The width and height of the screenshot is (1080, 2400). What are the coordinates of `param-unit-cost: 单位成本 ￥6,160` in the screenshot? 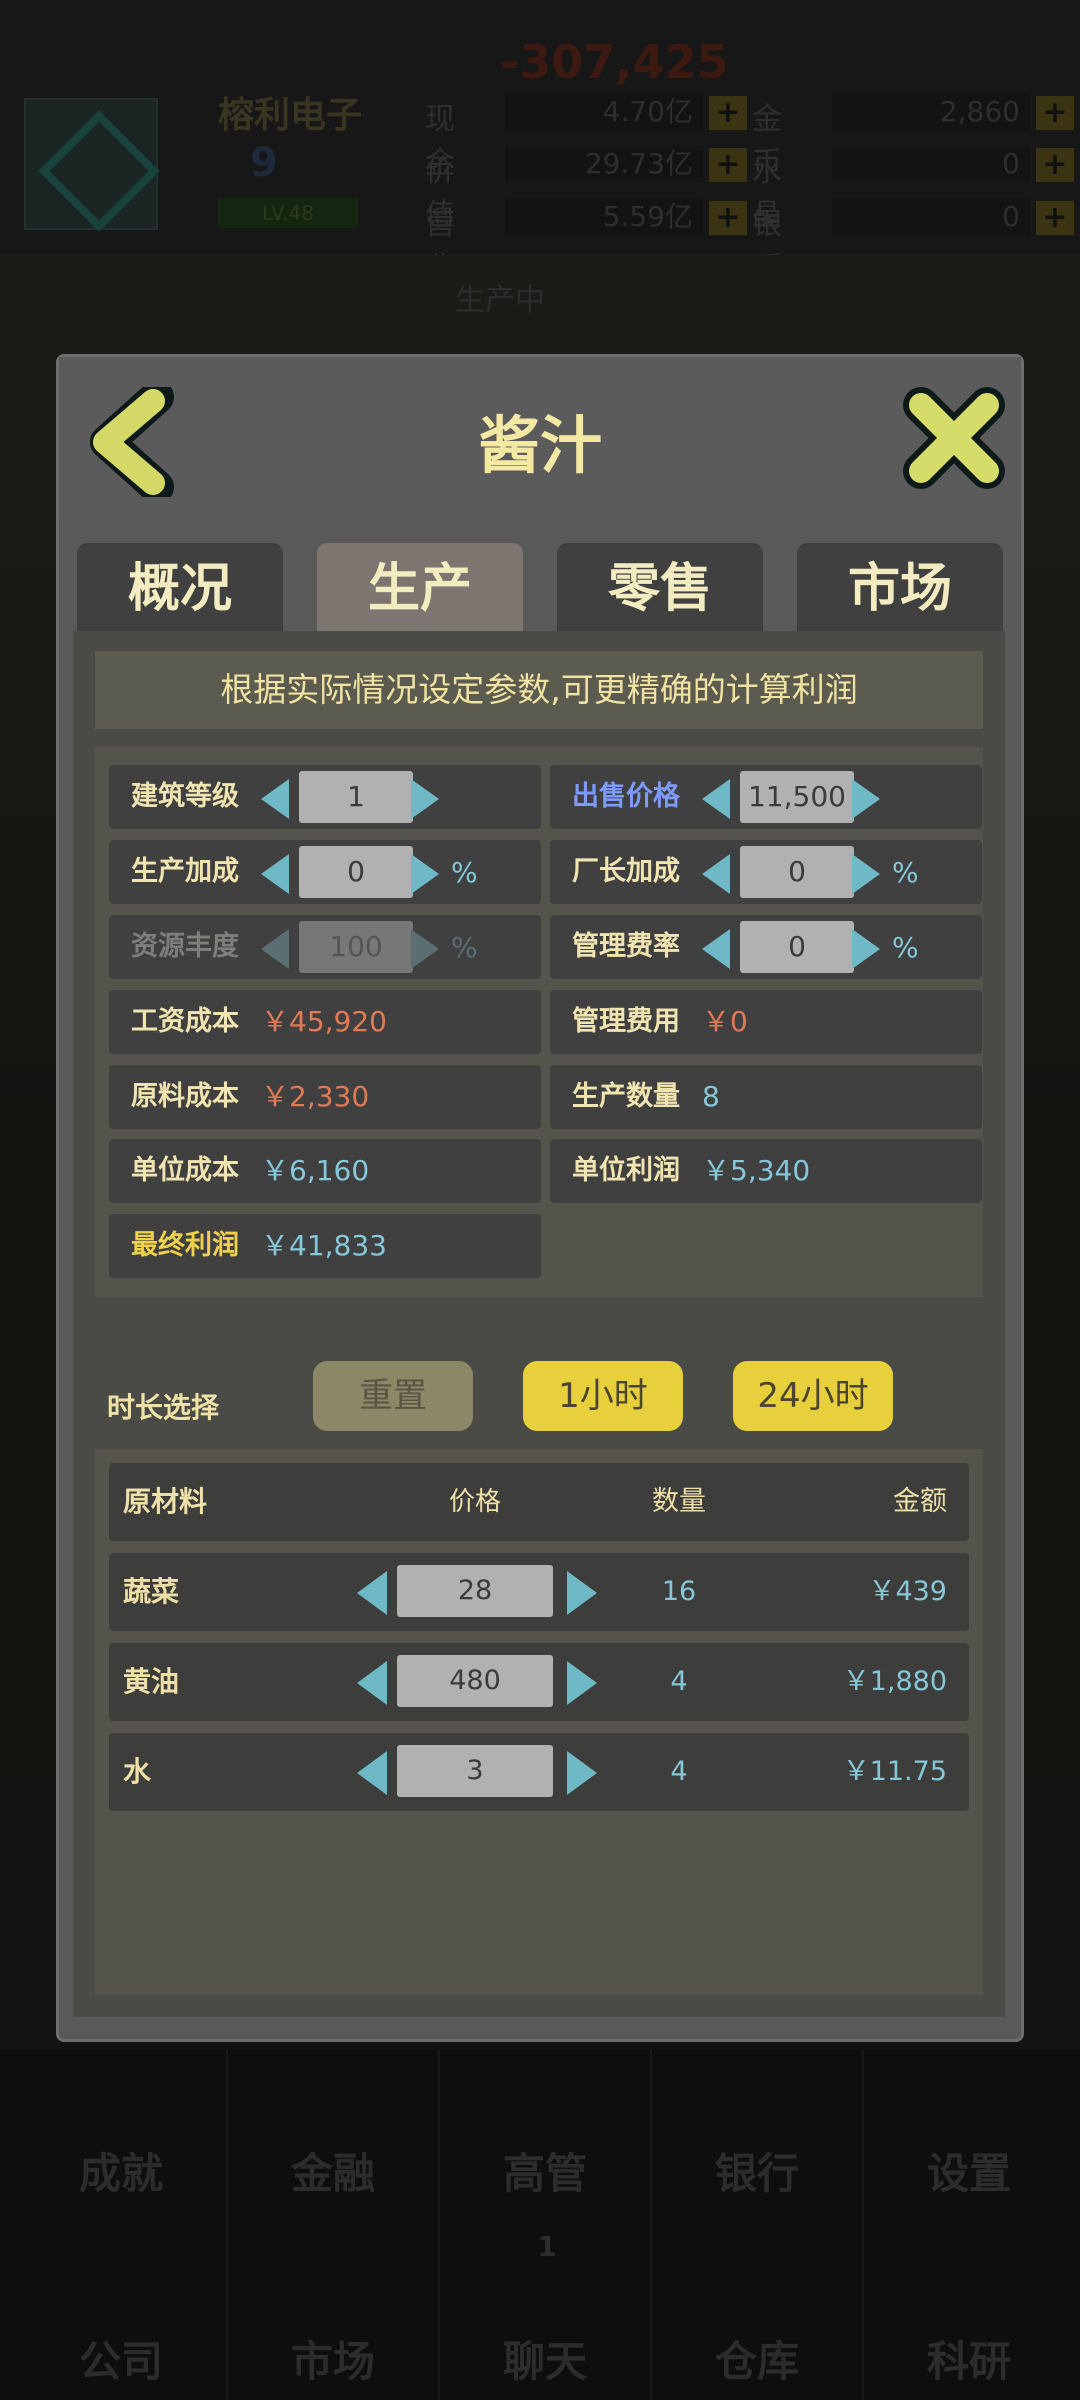 It's located at (325, 1171).